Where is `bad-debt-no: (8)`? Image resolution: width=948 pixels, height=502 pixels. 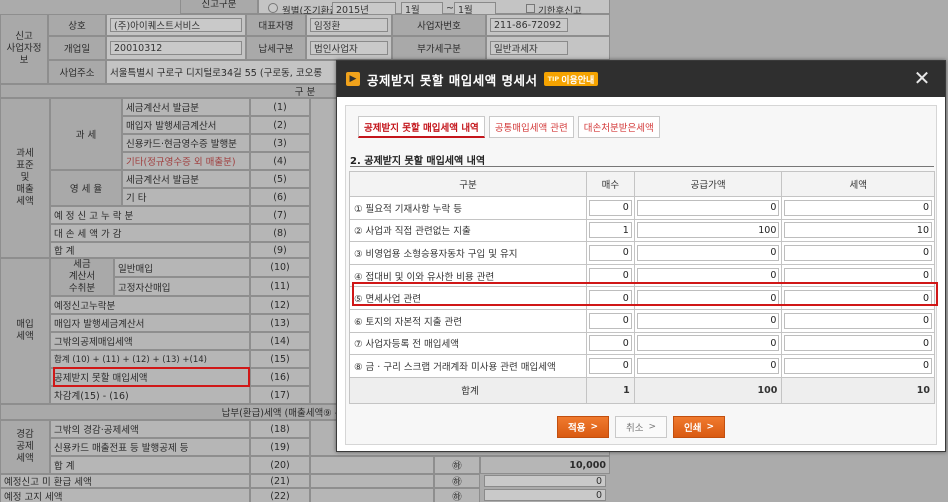 bad-debt-no: (8) is located at coordinates (280, 233).